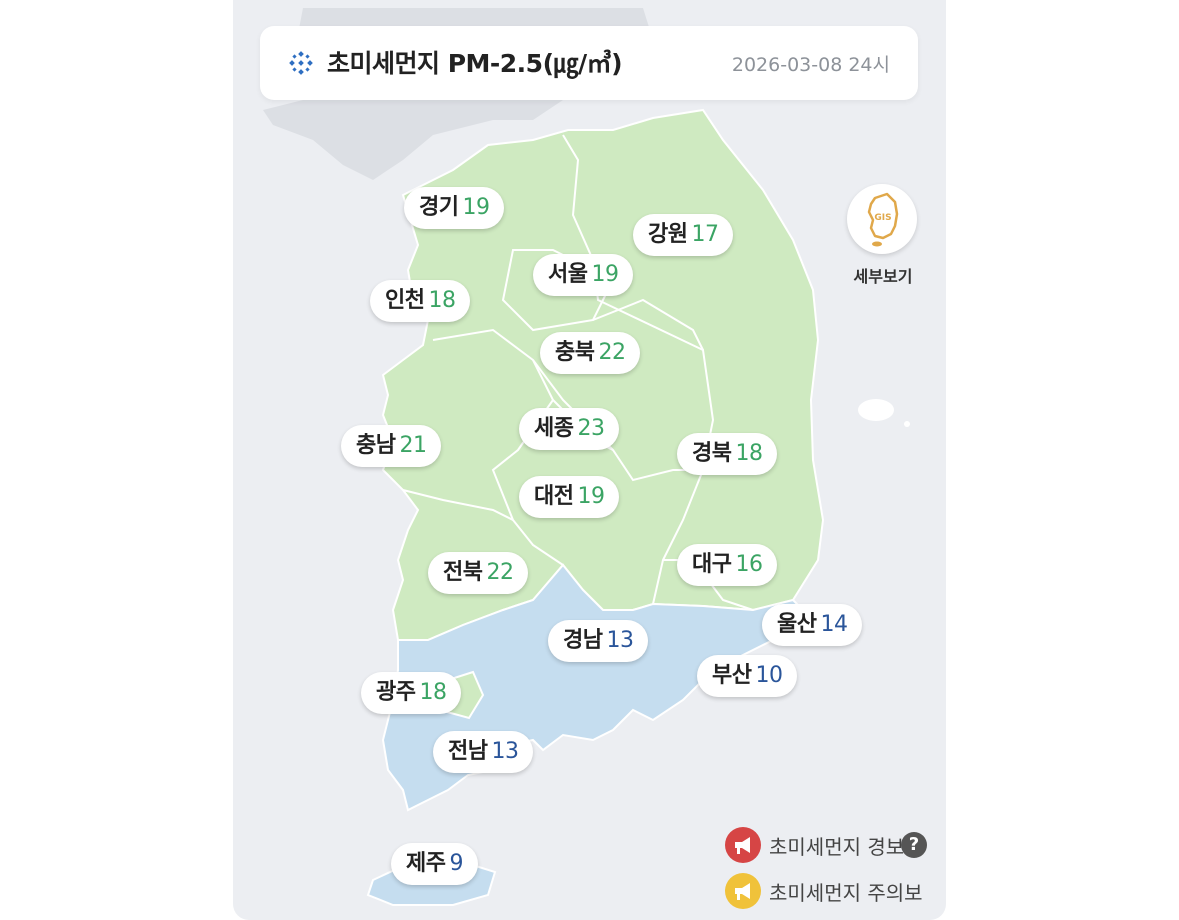  What do you see at coordinates (797, 624) in the screenshot?
I see `region-name: 울산` at bounding box center [797, 624].